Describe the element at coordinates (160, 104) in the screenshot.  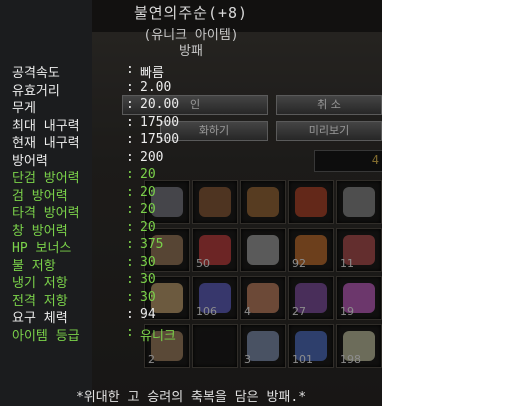
I see `stat-value: 20.00` at that location.